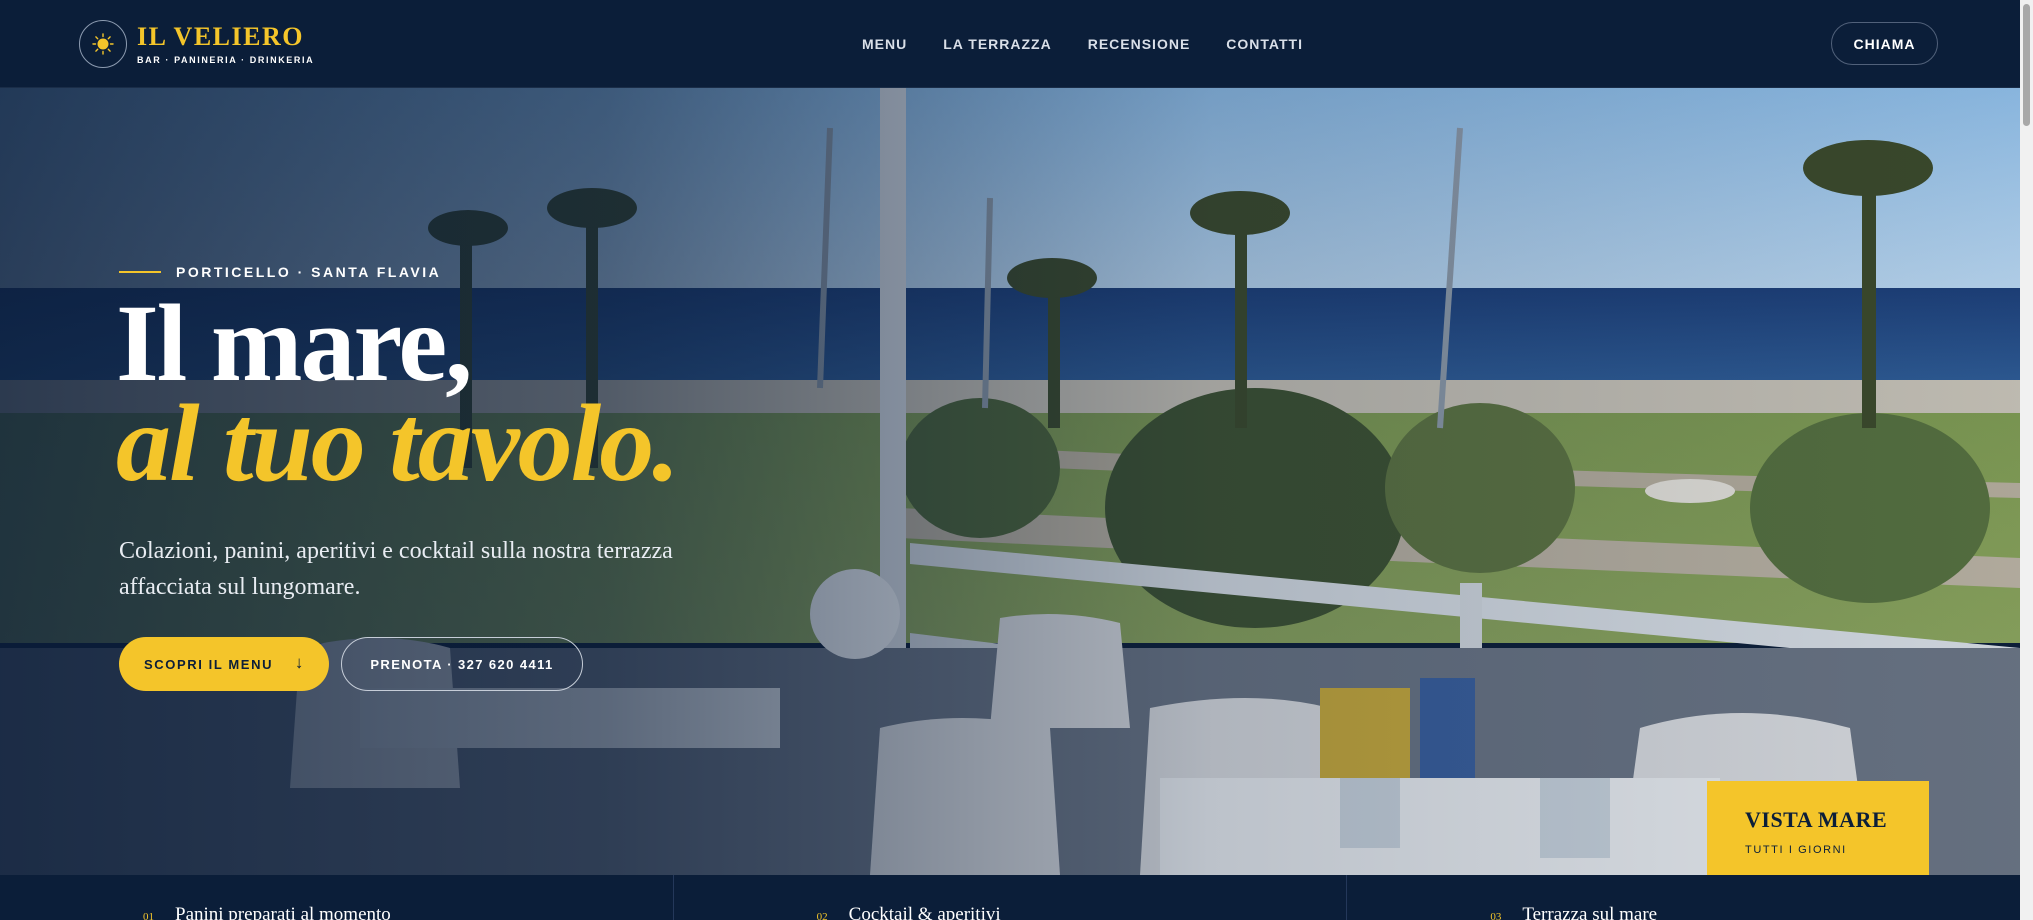 Image resolution: width=2033 pixels, height=920 pixels. I want to click on book-phone-button: PRENOTA · 327 620 4411, so click(462, 664).